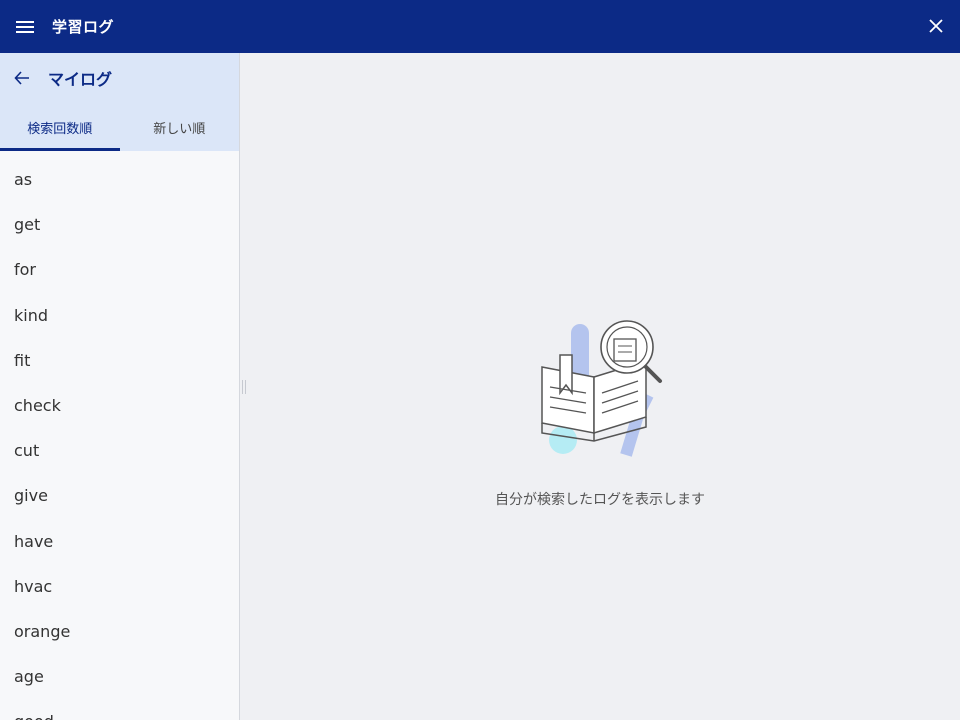  I want to click on list-item: cut, so click(119, 450).